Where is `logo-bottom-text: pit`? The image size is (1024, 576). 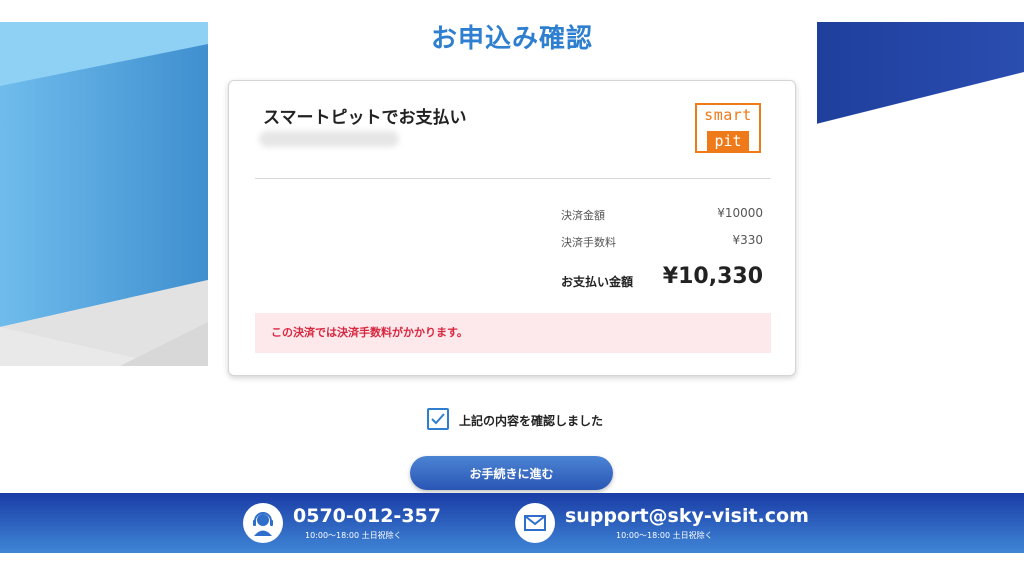
logo-bottom-text: pit is located at coordinates (728, 141).